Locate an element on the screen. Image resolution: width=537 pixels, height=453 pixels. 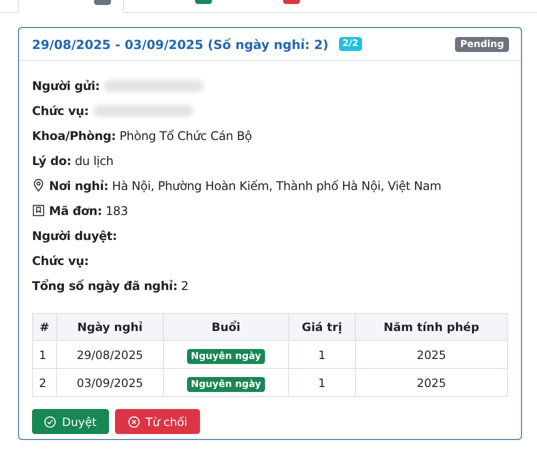
status-badge: Pending is located at coordinates (482, 44).